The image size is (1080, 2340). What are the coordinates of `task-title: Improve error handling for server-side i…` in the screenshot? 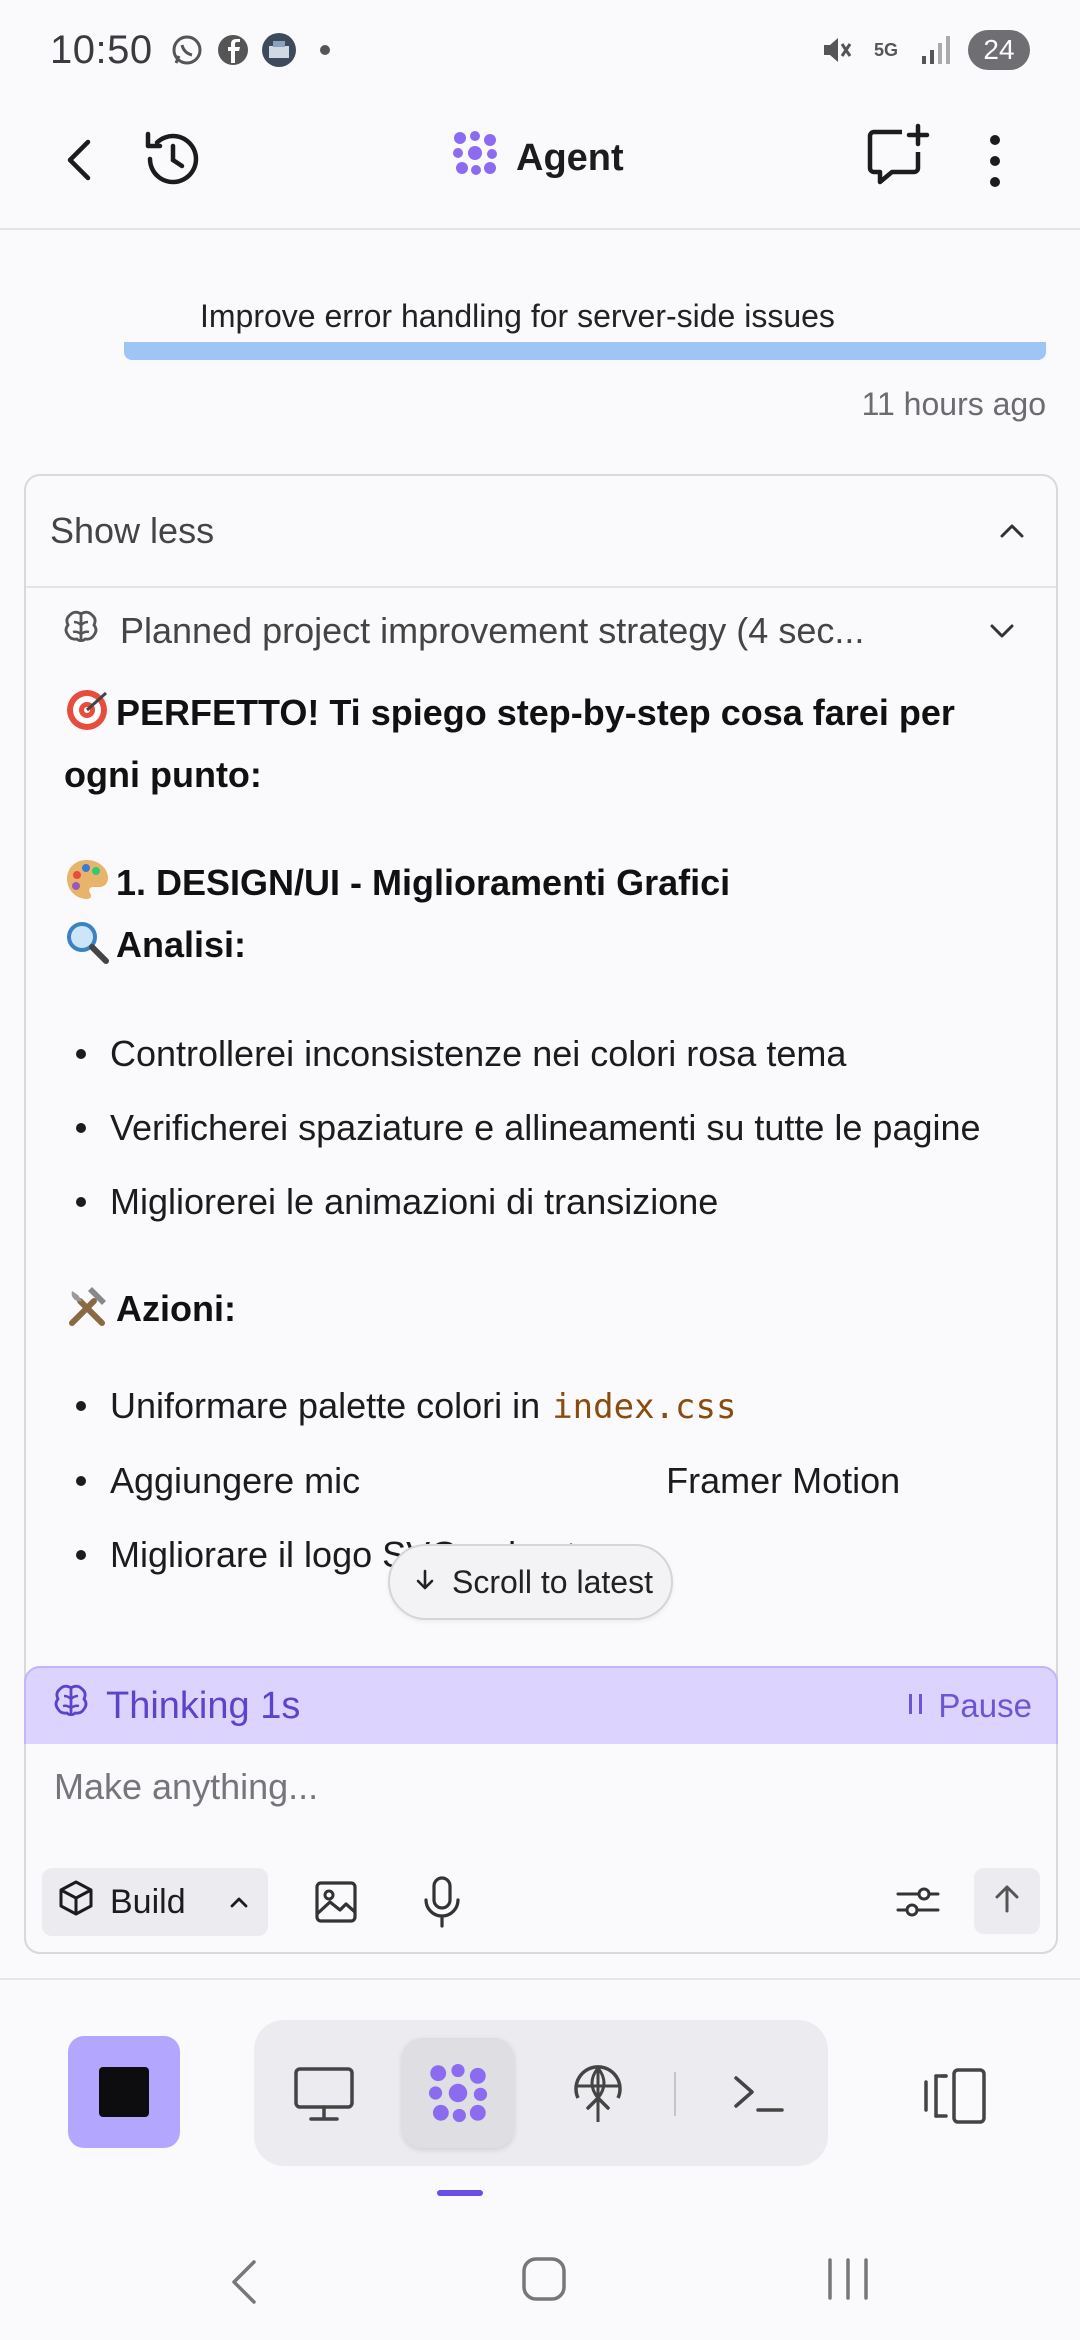 It's located at (517, 316).